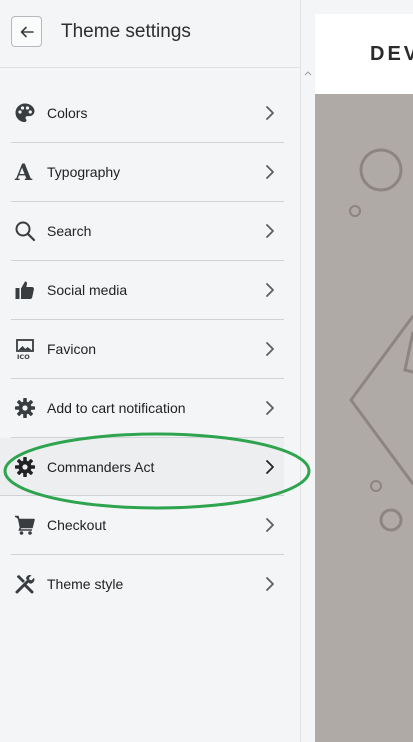  What do you see at coordinates (87, 290) in the screenshot?
I see `menu-item-label: Social media` at bounding box center [87, 290].